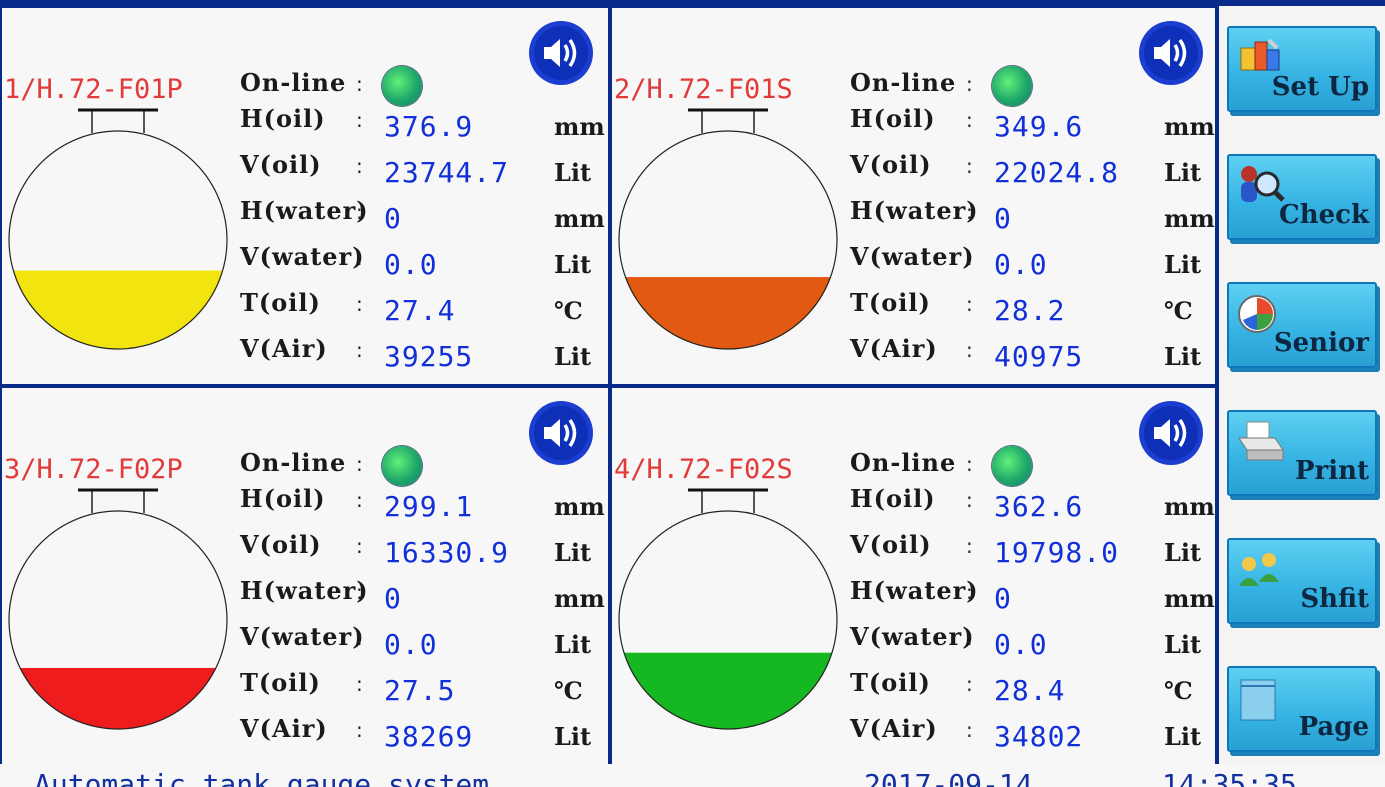 The width and height of the screenshot is (1385, 787). I want to click on setup-button: Set Up, so click(1302, 69).